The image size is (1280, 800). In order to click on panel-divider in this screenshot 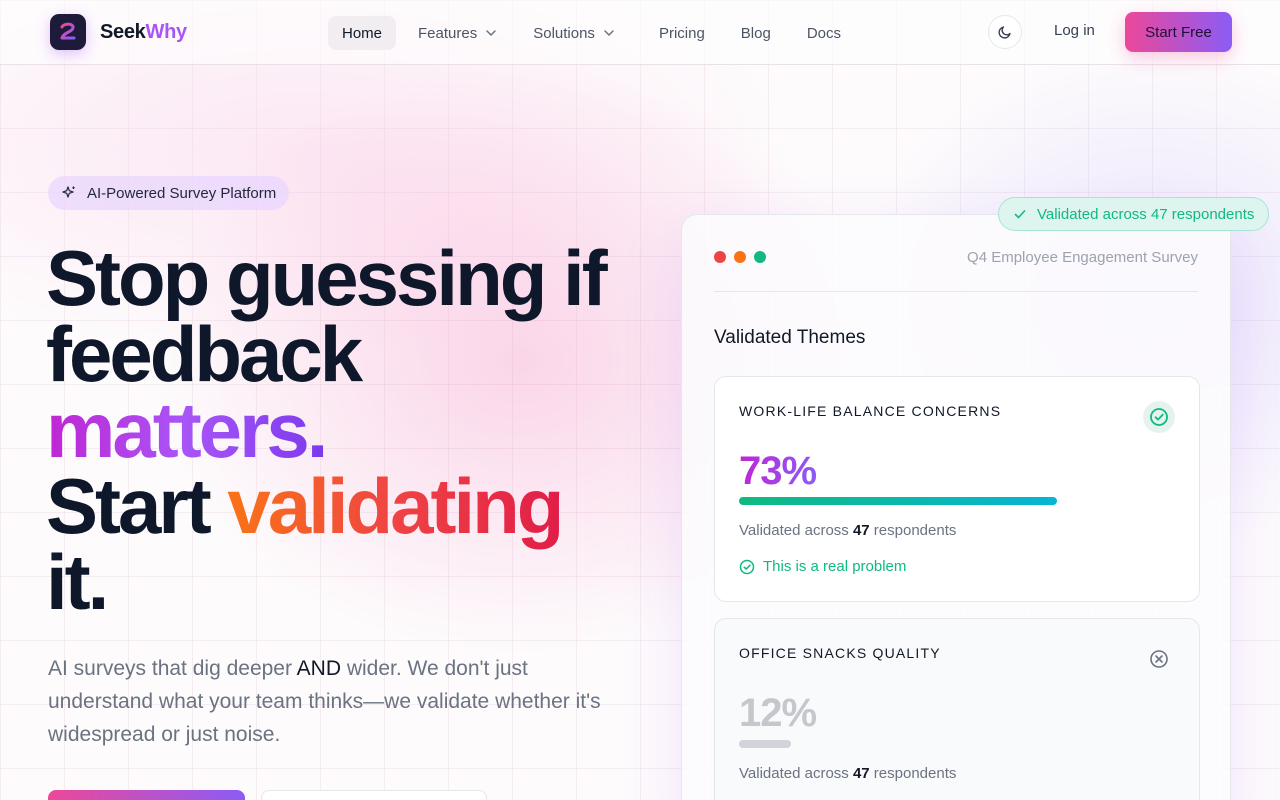, I will do `click(956, 291)`.